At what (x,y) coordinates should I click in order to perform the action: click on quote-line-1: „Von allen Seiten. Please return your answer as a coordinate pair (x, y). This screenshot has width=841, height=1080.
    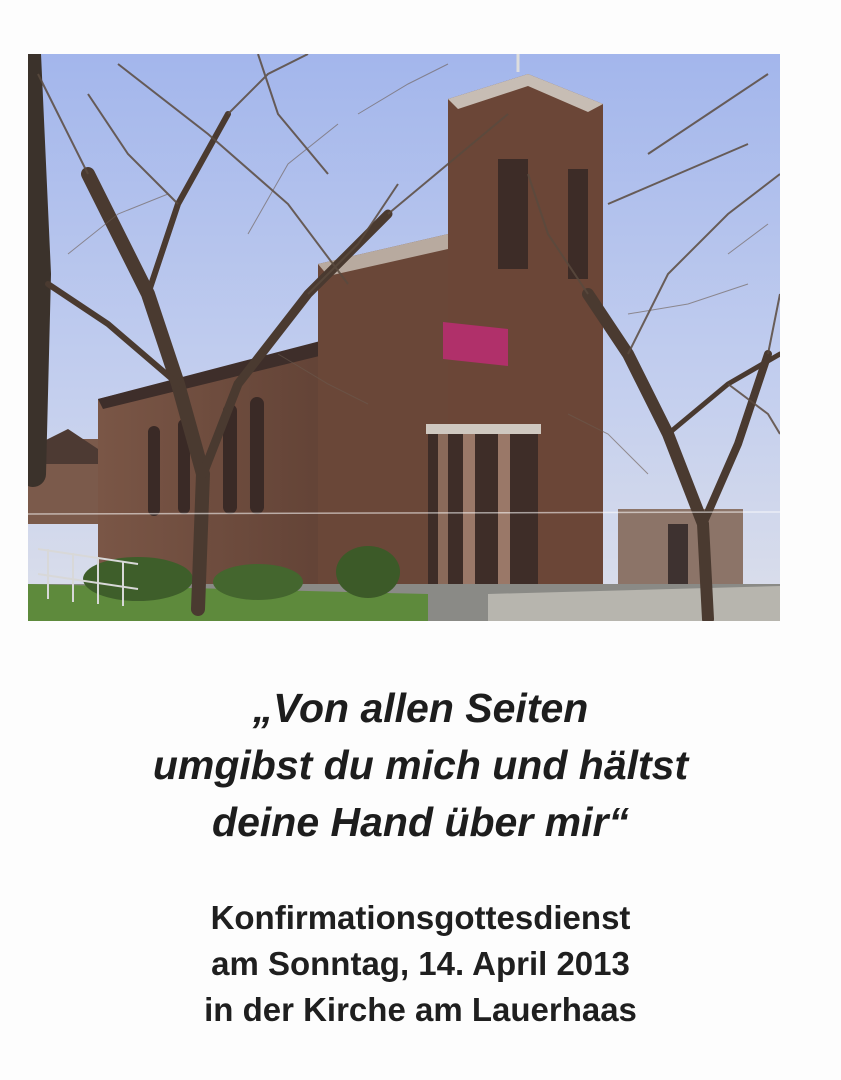
    Looking at the image, I should click on (420, 708).